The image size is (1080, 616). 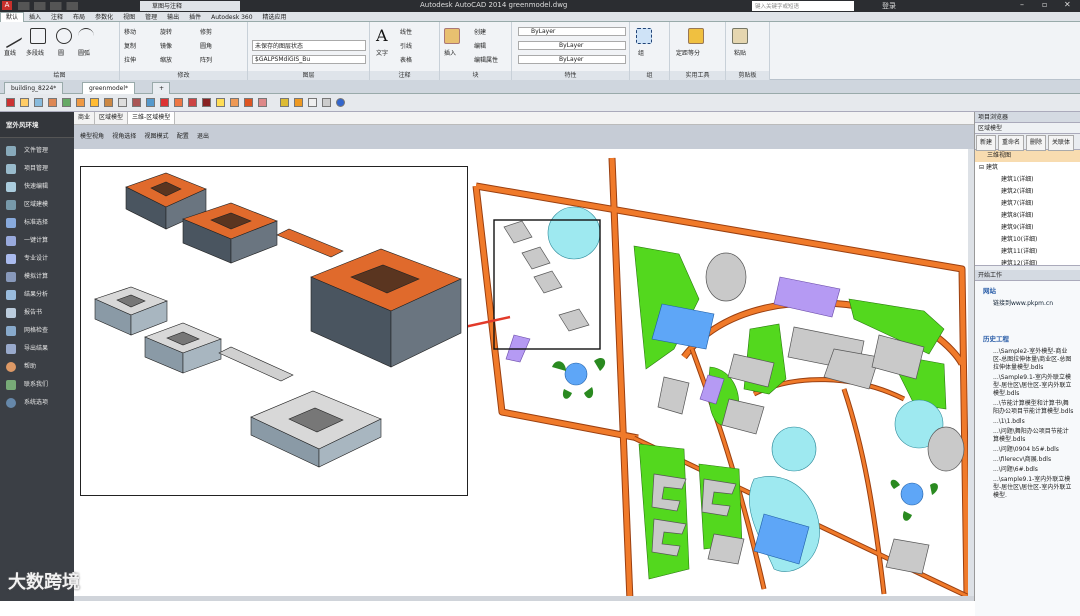 What do you see at coordinates (206, 59) in the screenshot?
I see `array-button: 阵列` at bounding box center [206, 59].